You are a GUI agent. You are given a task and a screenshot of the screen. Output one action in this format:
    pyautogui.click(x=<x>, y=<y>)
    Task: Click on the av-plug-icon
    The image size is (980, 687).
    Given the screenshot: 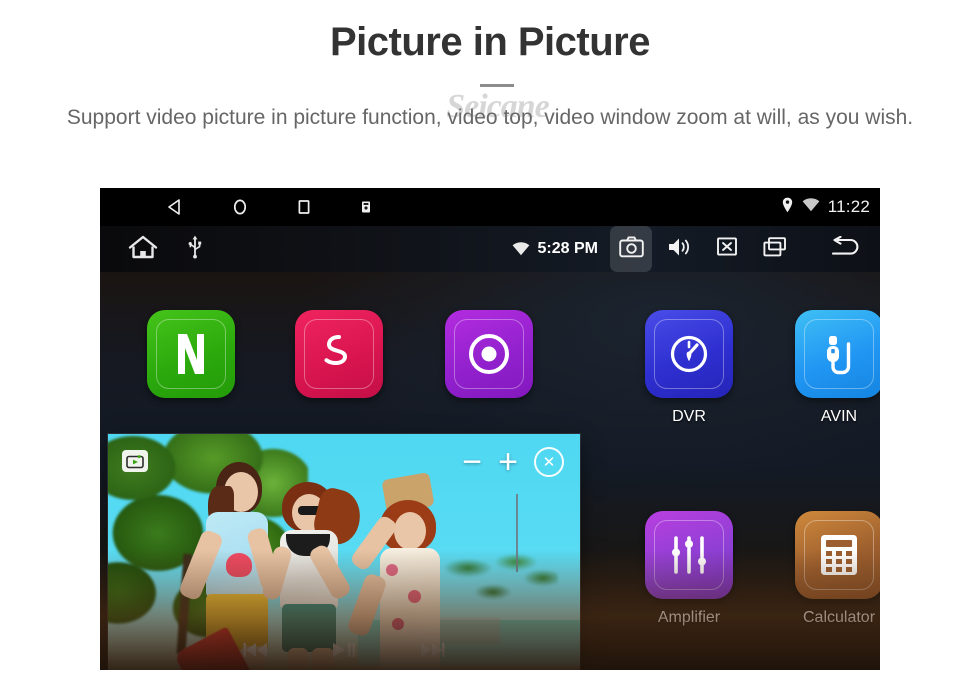 What is the action you would take?
    pyautogui.click(x=837, y=354)
    